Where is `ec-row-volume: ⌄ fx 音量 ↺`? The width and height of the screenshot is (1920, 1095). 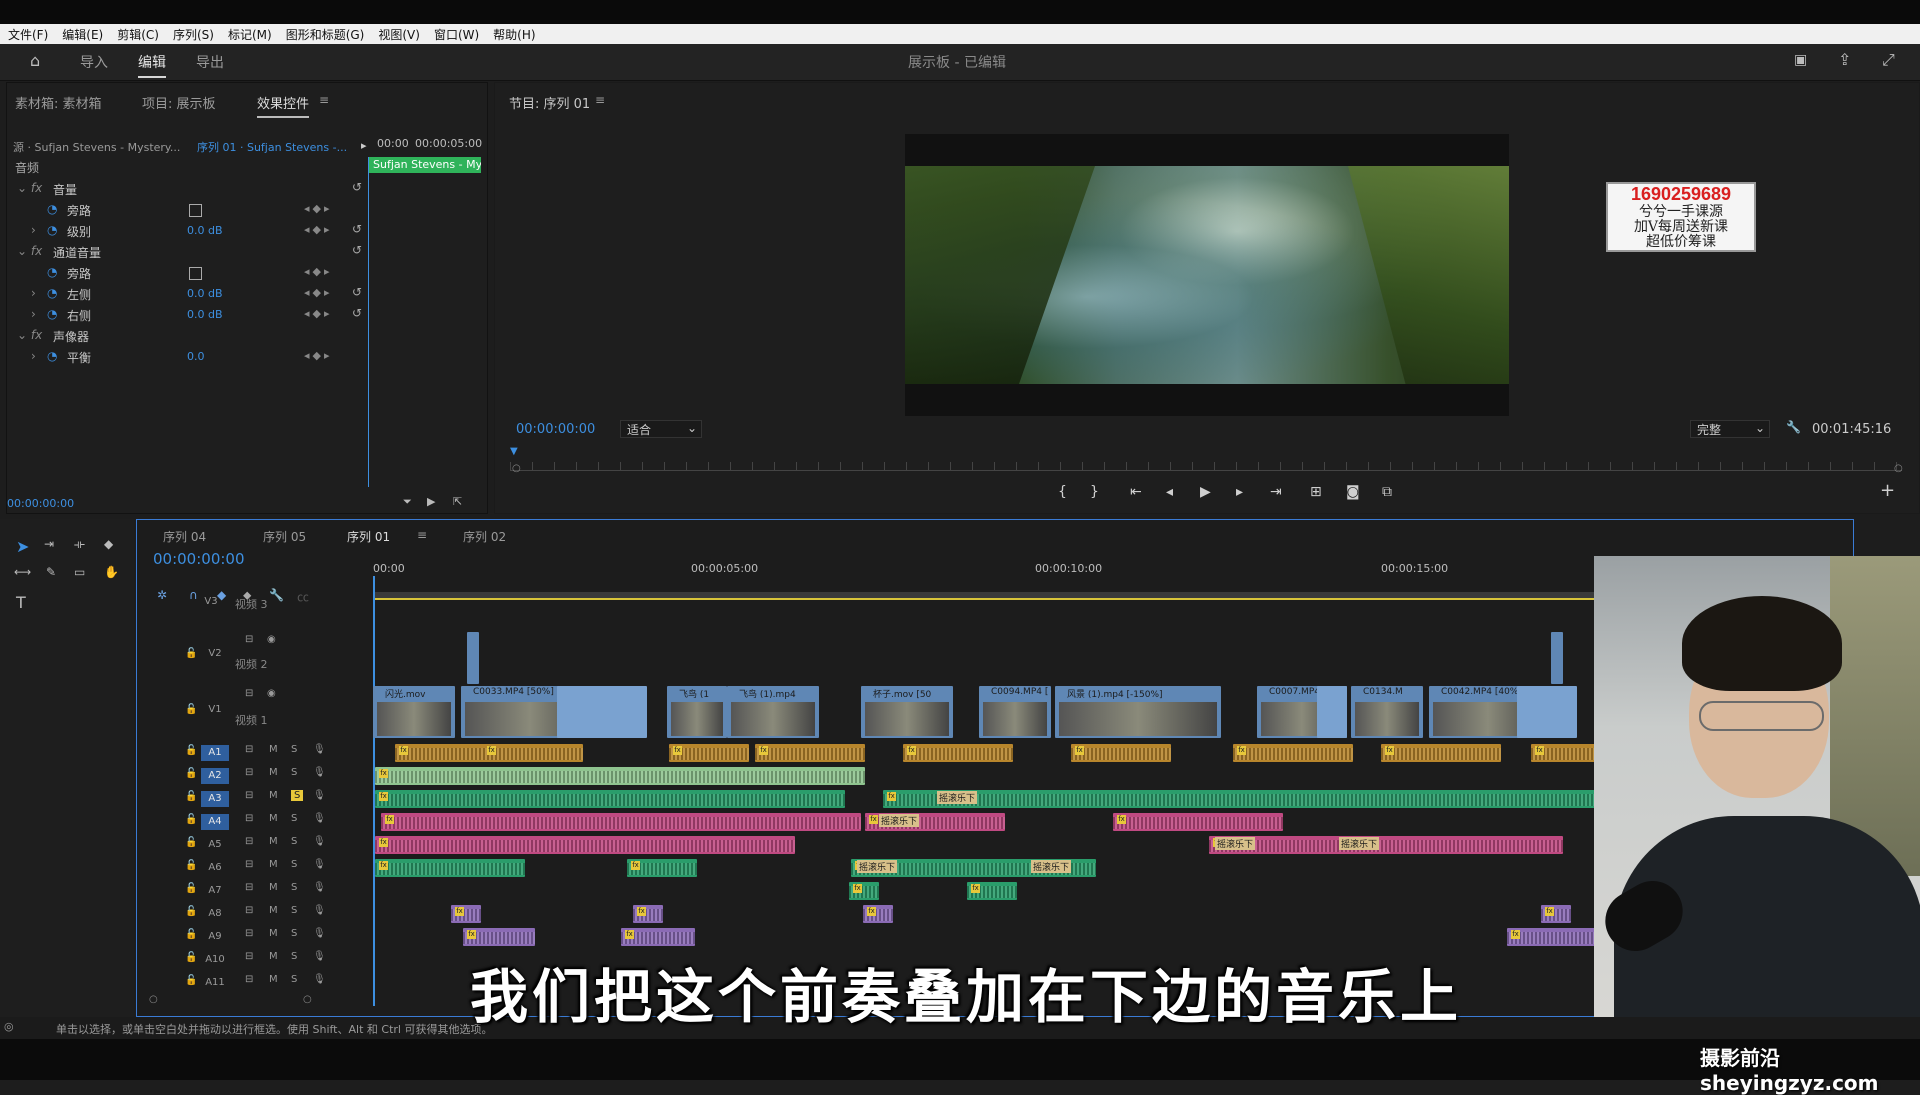
ec-row-volume: ⌄ fx 音量 ↺ is located at coordinates (194, 189).